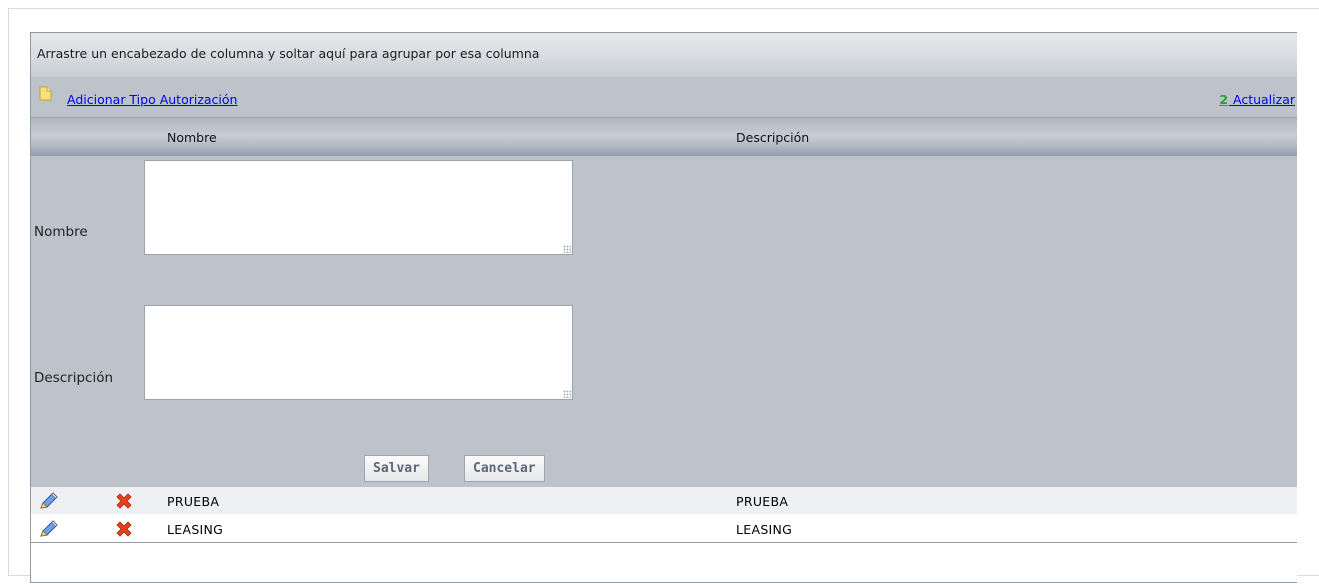 The height and width of the screenshot is (584, 1319). What do you see at coordinates (772, 137) in the screenshot?
I see `column-header-descripcion: Descripción` at bounding box center [772, 137].